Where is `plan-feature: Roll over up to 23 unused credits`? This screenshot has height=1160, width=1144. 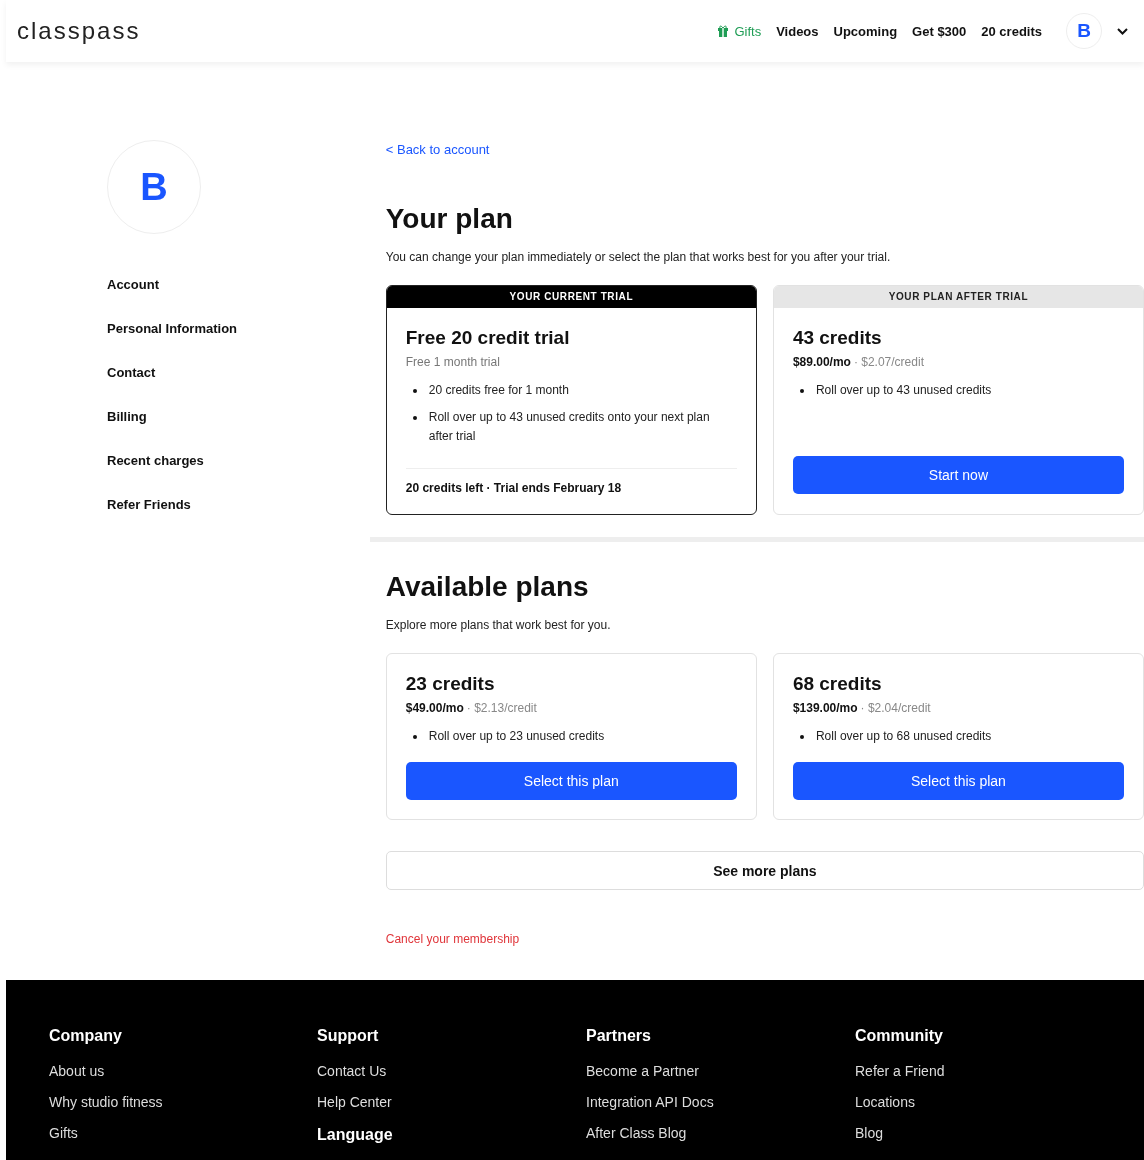
plan-feature: Roll over up to 23 unused credits is located at coordinates (516, 736).